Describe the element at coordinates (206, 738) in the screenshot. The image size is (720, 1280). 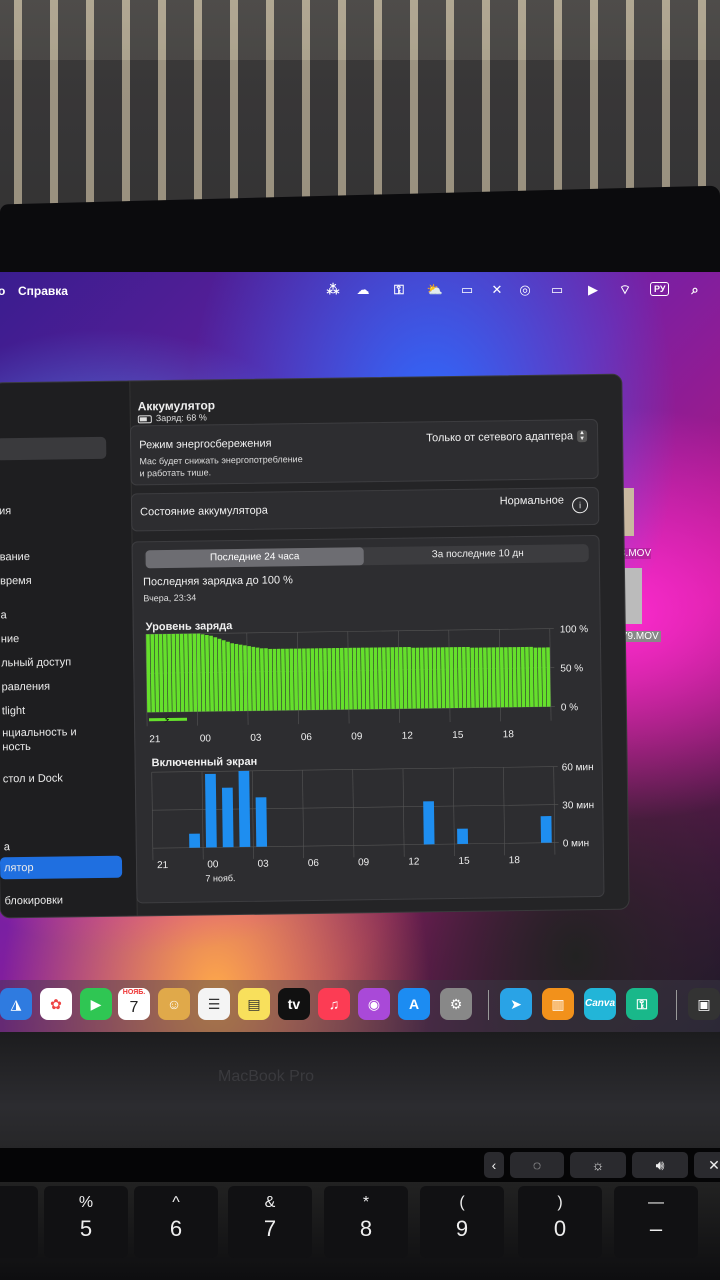
I see `x-tick-label: 00` at that location.